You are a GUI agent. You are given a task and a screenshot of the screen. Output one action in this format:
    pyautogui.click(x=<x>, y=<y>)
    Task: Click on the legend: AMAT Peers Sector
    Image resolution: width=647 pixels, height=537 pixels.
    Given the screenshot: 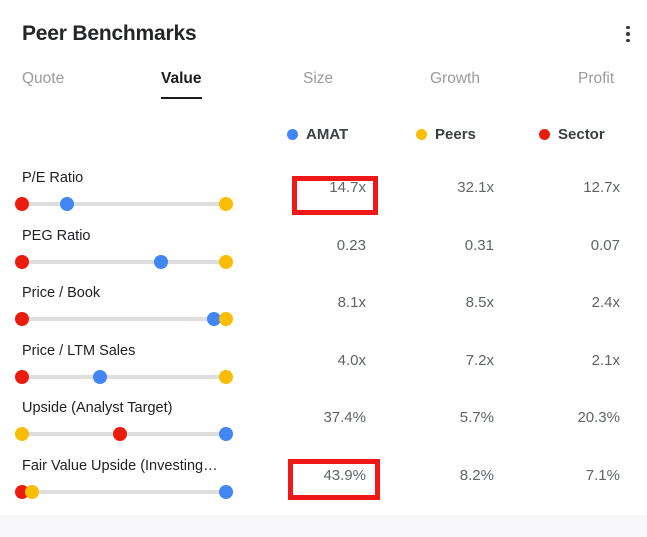 What is the action you would take?
    pyautogui.click(x=323, y=137)
    